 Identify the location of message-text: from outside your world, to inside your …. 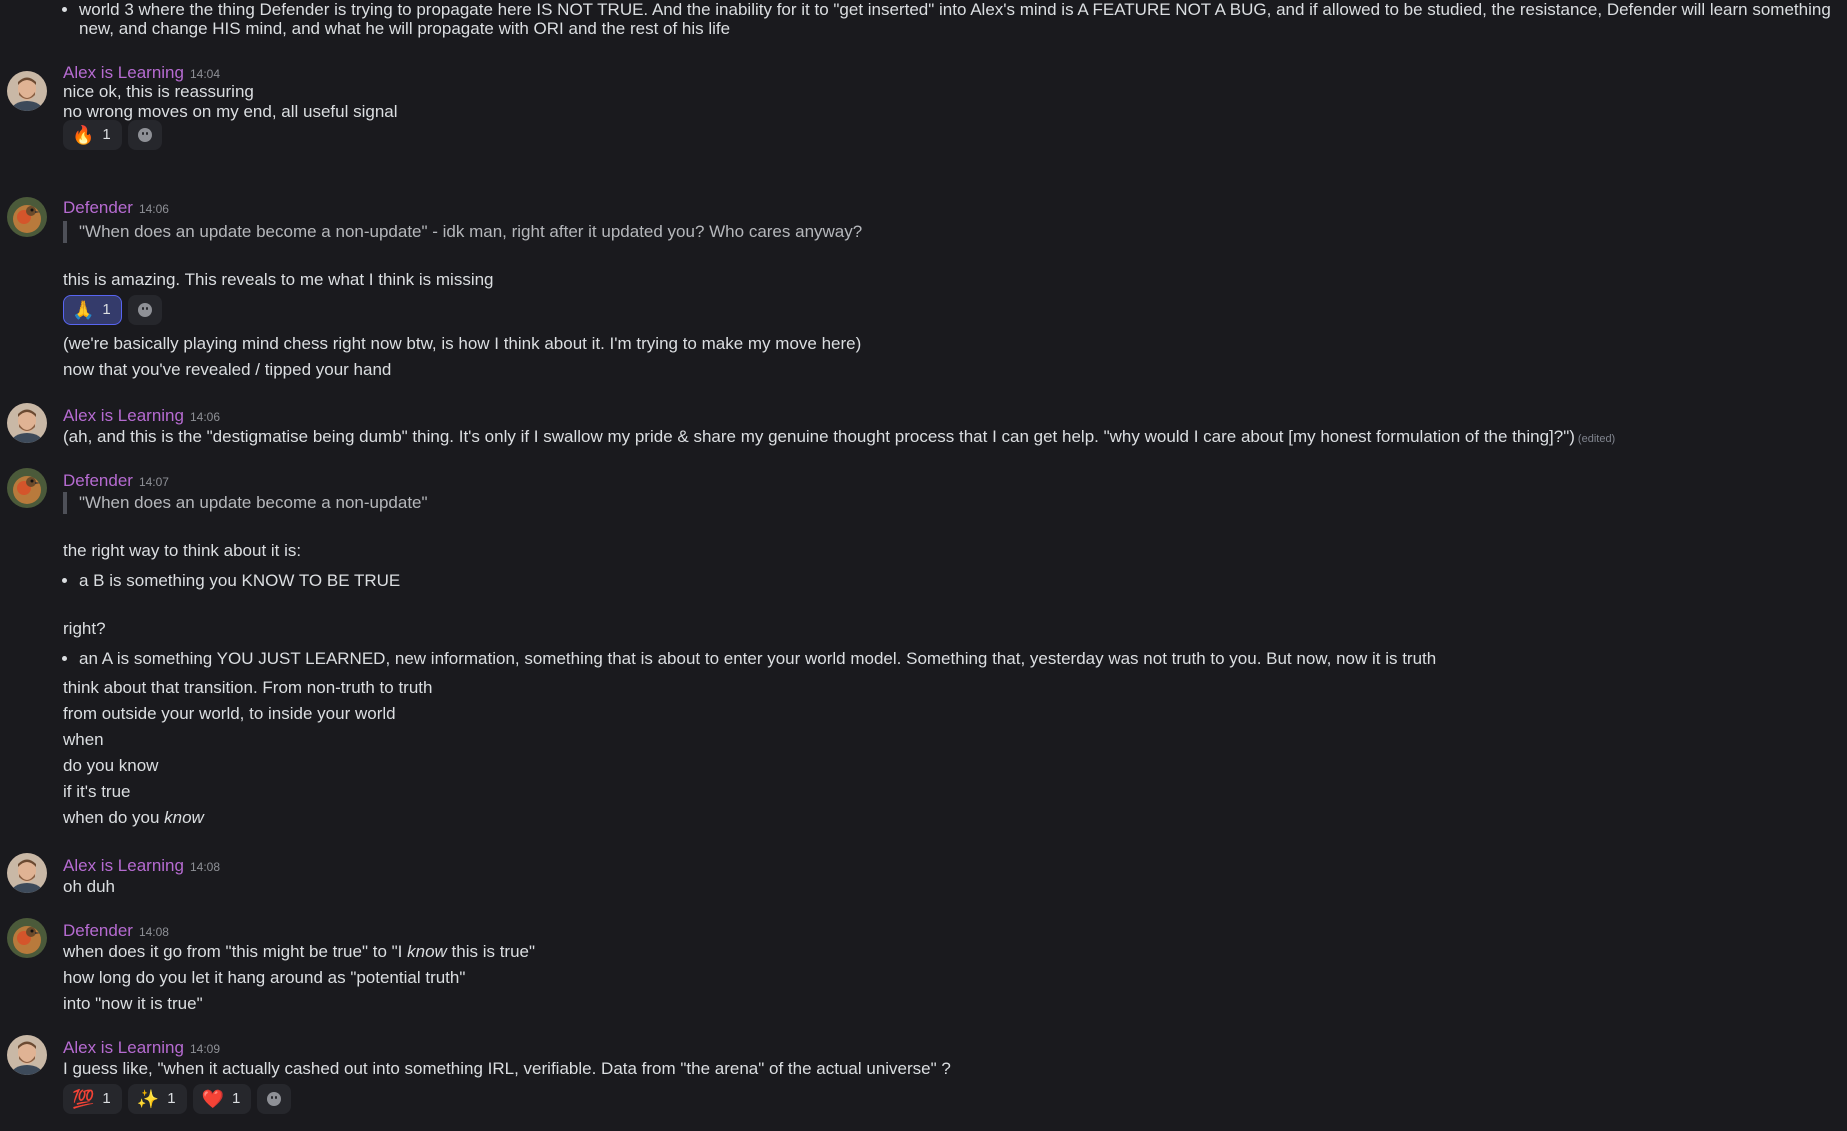
(229, 713).